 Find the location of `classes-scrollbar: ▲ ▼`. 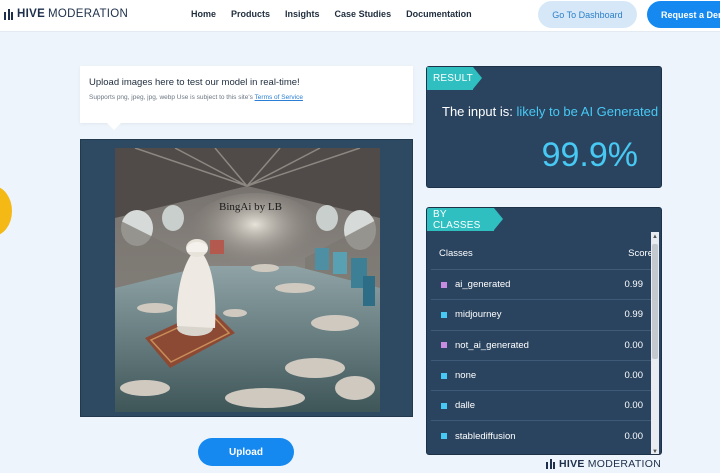

classes-scrollbar: ▲ ▼ is located at coordinates (655, 343).